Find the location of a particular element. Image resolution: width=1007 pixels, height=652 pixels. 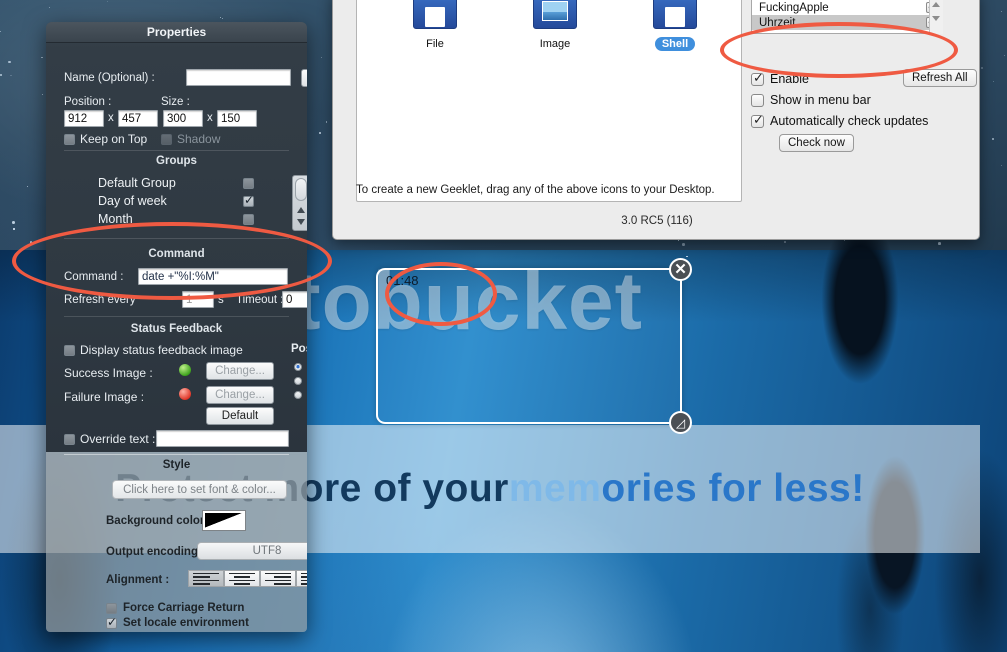

auto-check-updates-checkbox is located at coordinates (757, 120).